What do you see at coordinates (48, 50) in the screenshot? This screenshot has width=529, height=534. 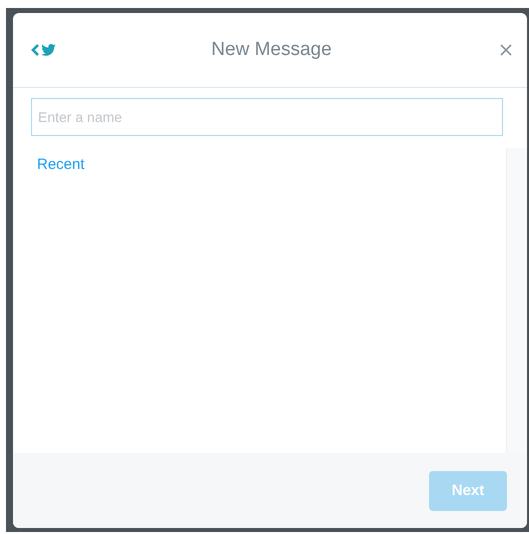 I see `bird-icon` at bounding box center [48, 50].